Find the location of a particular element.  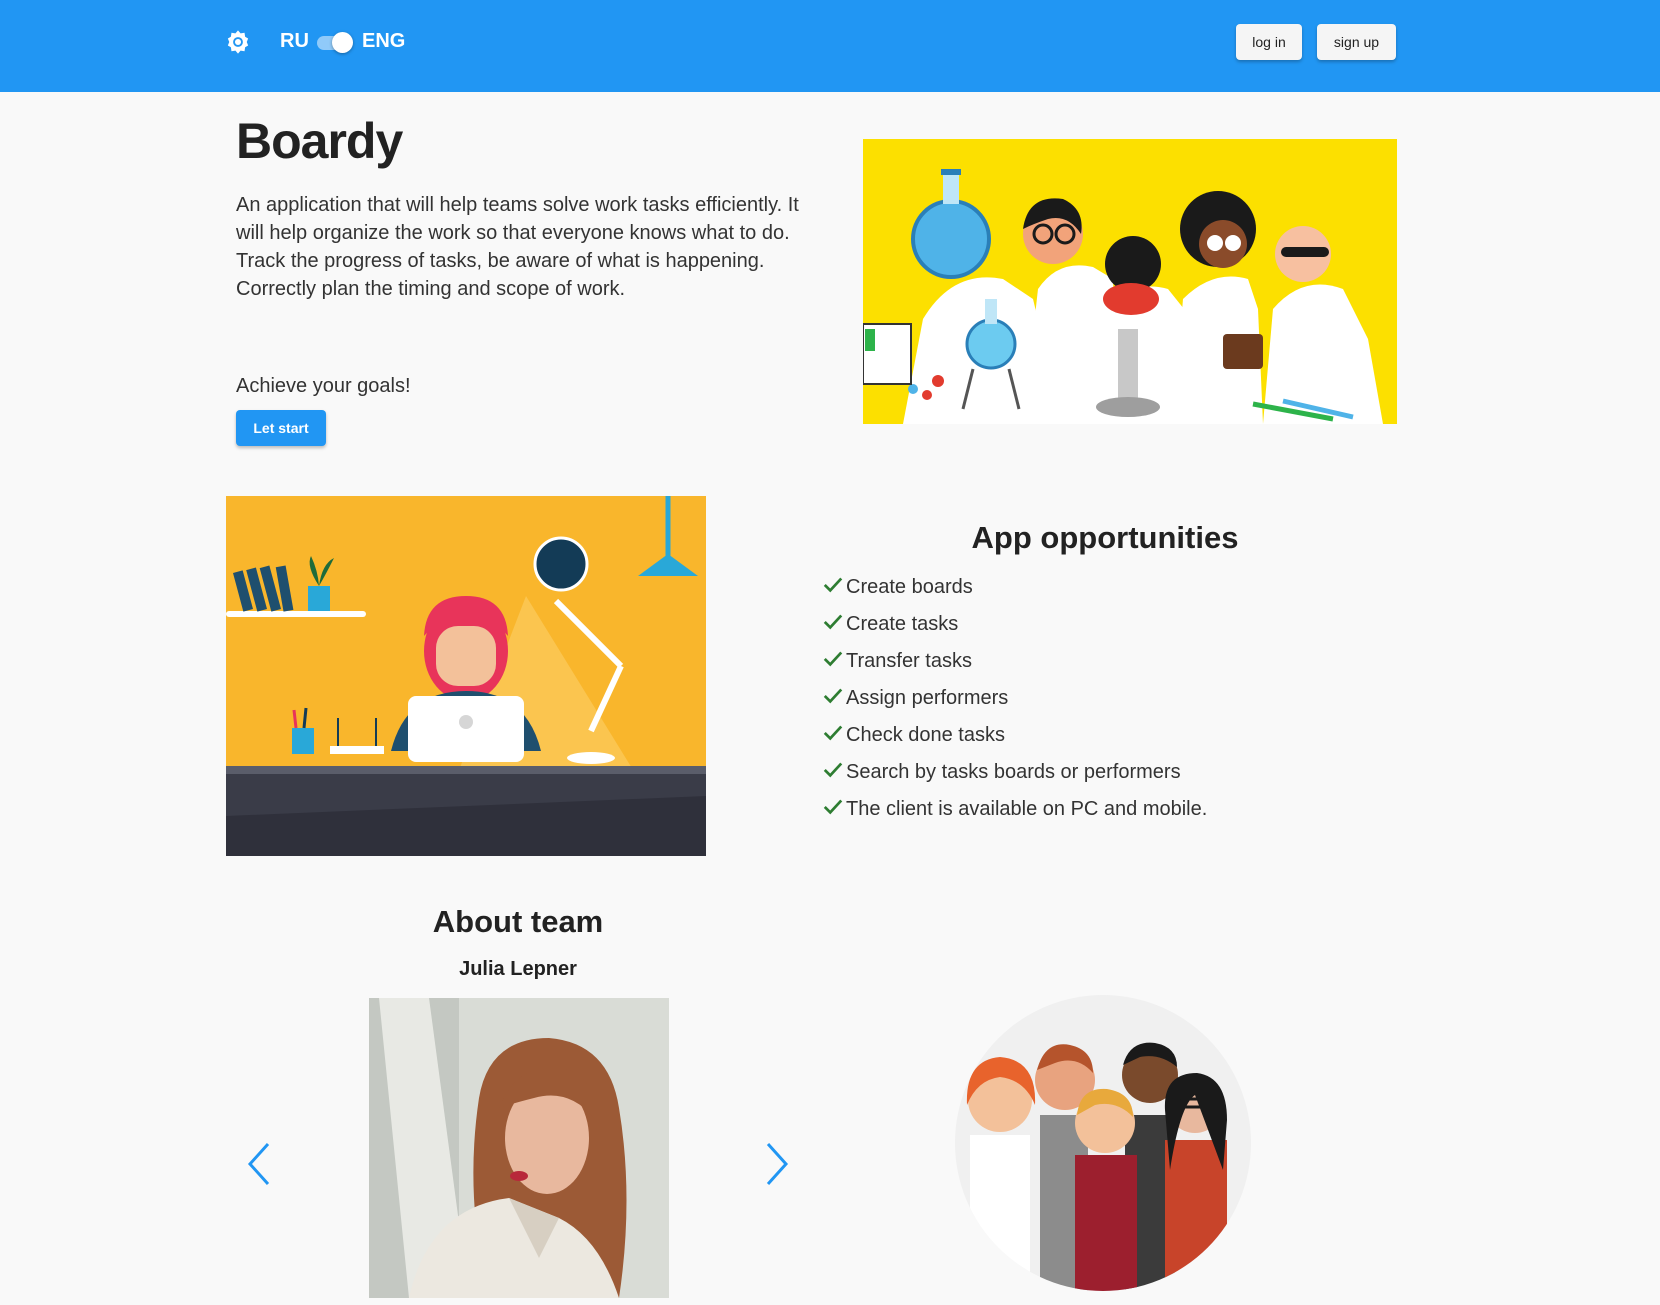

list-item: Create tasks is located at coordinates (1014, 631).